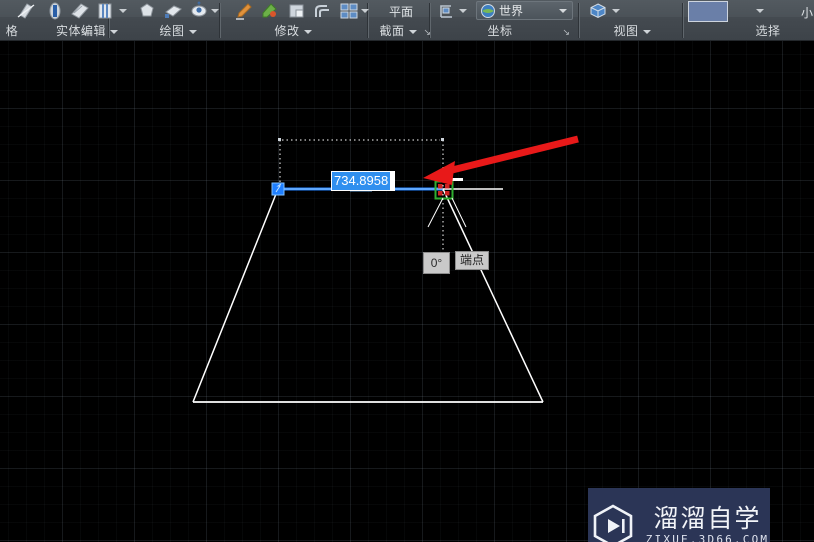  What do you see at coordinates (493, 295) in the screenshot?
I see `trapezoid-right-edge` at bounding box center [493, 295].